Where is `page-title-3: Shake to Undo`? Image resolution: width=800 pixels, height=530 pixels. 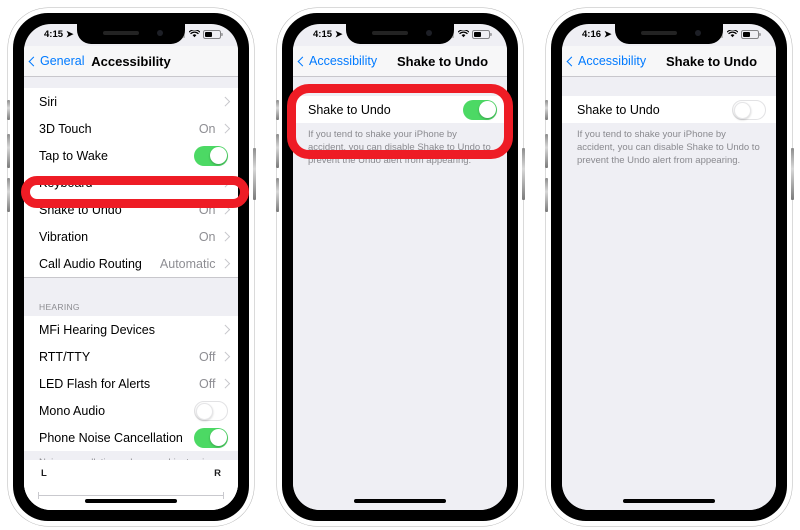
page-title-3: Shake to Undo is located at coordinates (712, 61).